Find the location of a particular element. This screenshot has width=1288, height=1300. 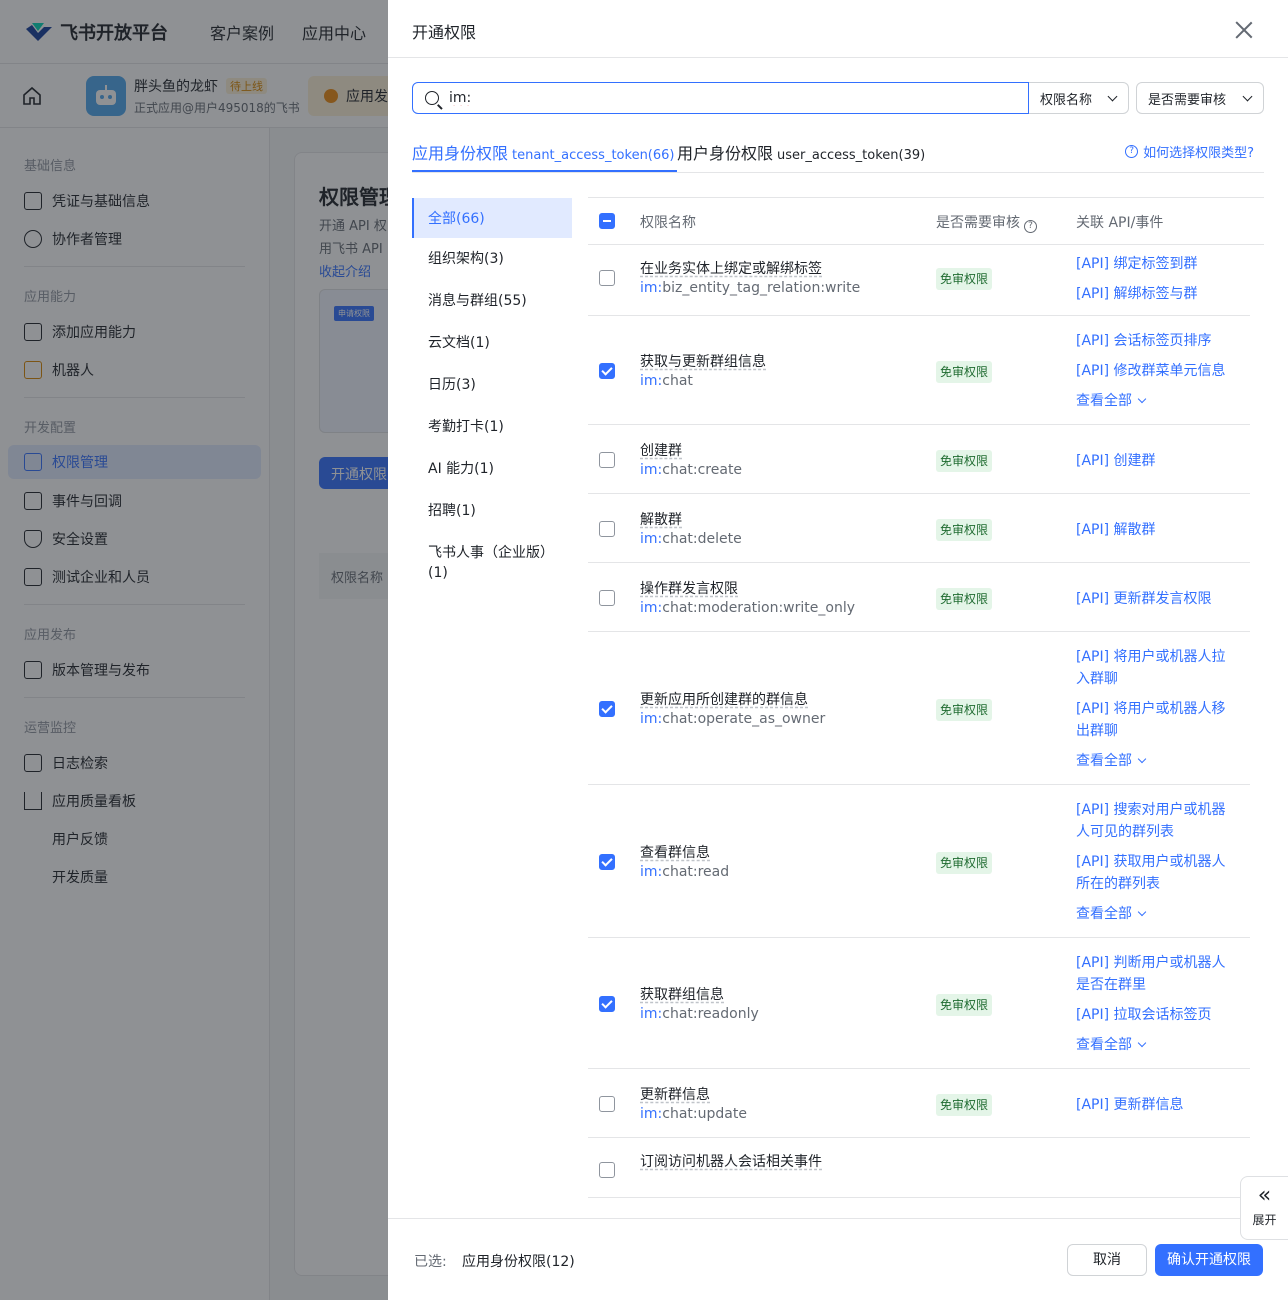

permission-code-text: biz_entity_tag_relation:write is located at coordinates (761, 288).